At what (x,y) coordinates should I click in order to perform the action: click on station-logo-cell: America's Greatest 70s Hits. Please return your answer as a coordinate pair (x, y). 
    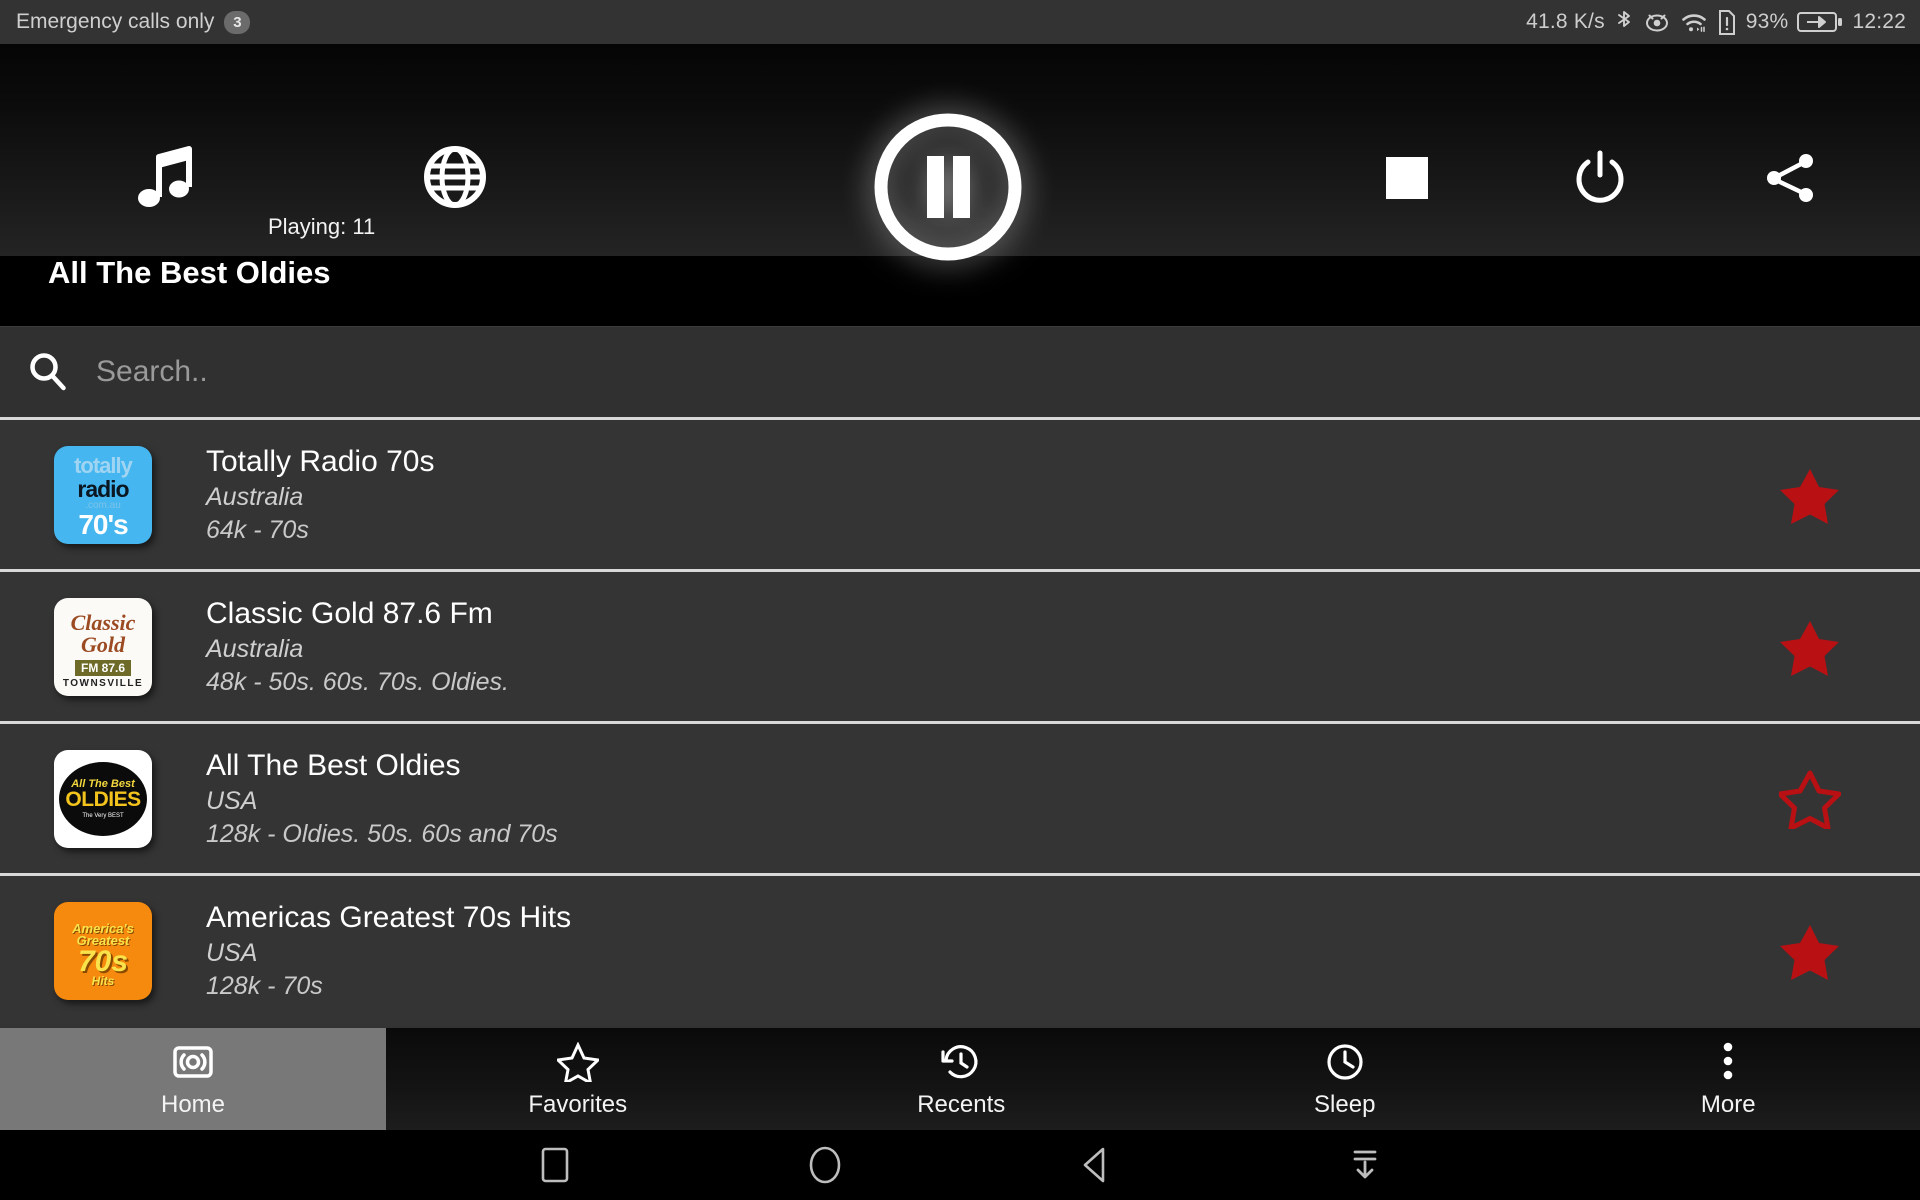
    Looking at the image, I should click on (103, 950).